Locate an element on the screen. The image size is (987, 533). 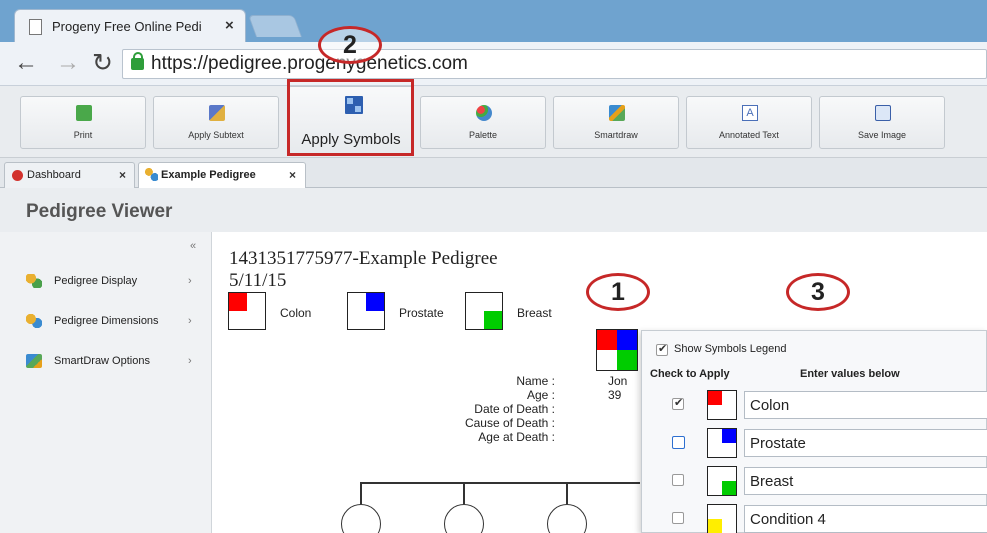
apply-symbols-highlight is located at coordinates (350, 117).